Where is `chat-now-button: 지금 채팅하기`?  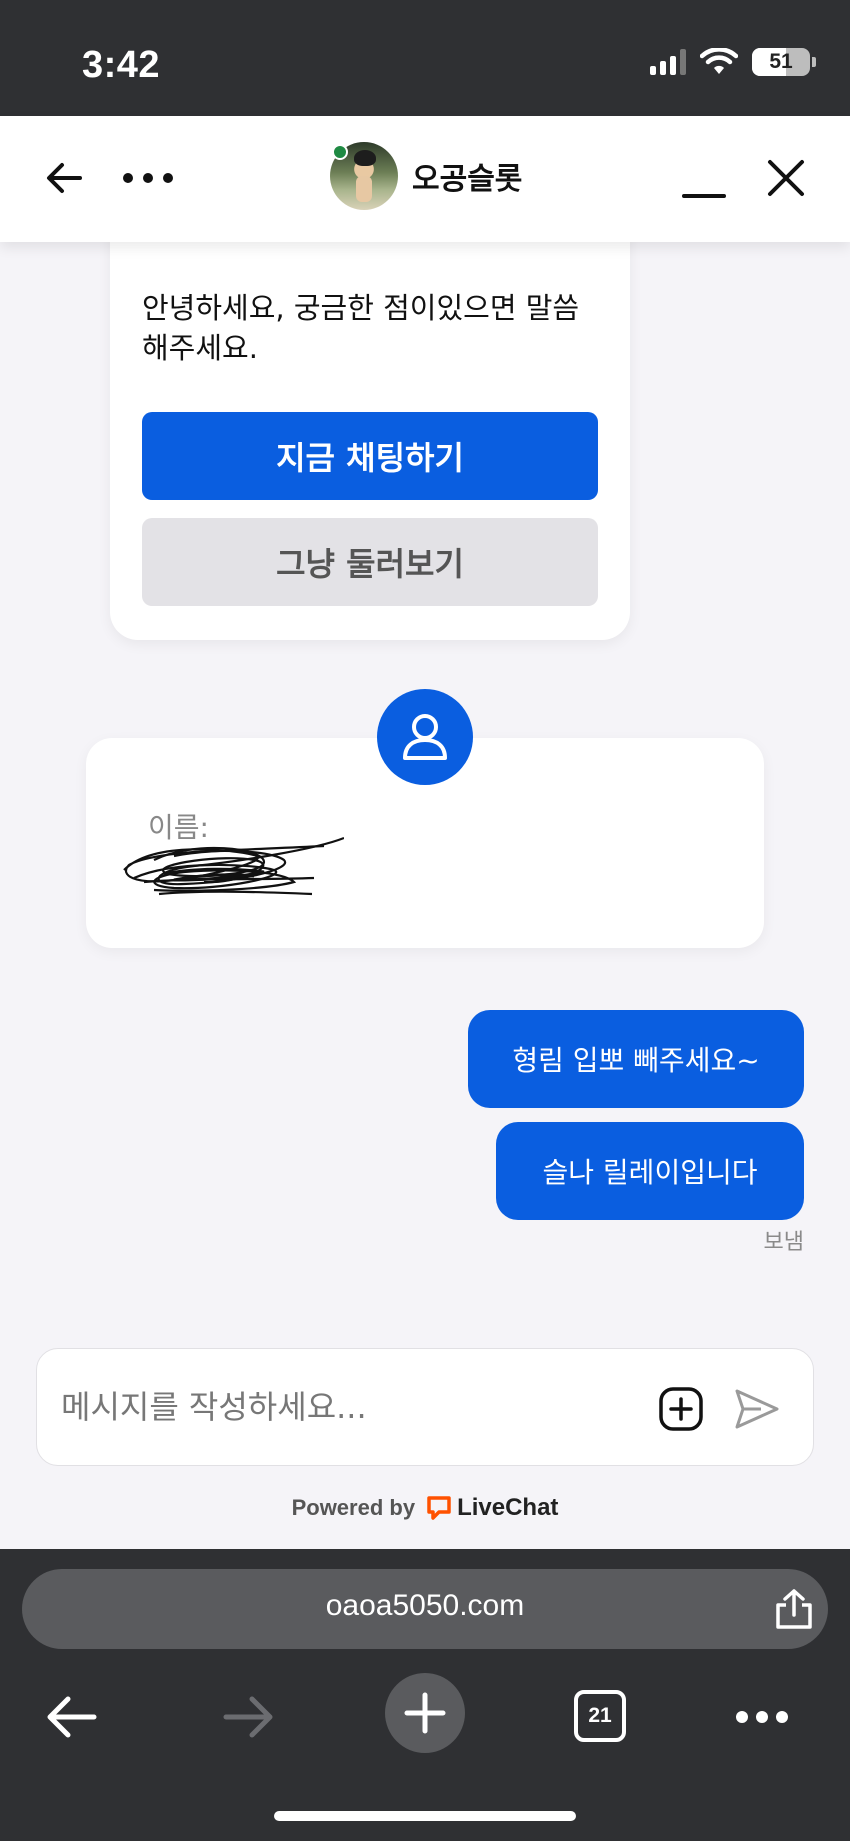 chat-now-button: 지금 채팅하기 is located at coordinates (370, 456).